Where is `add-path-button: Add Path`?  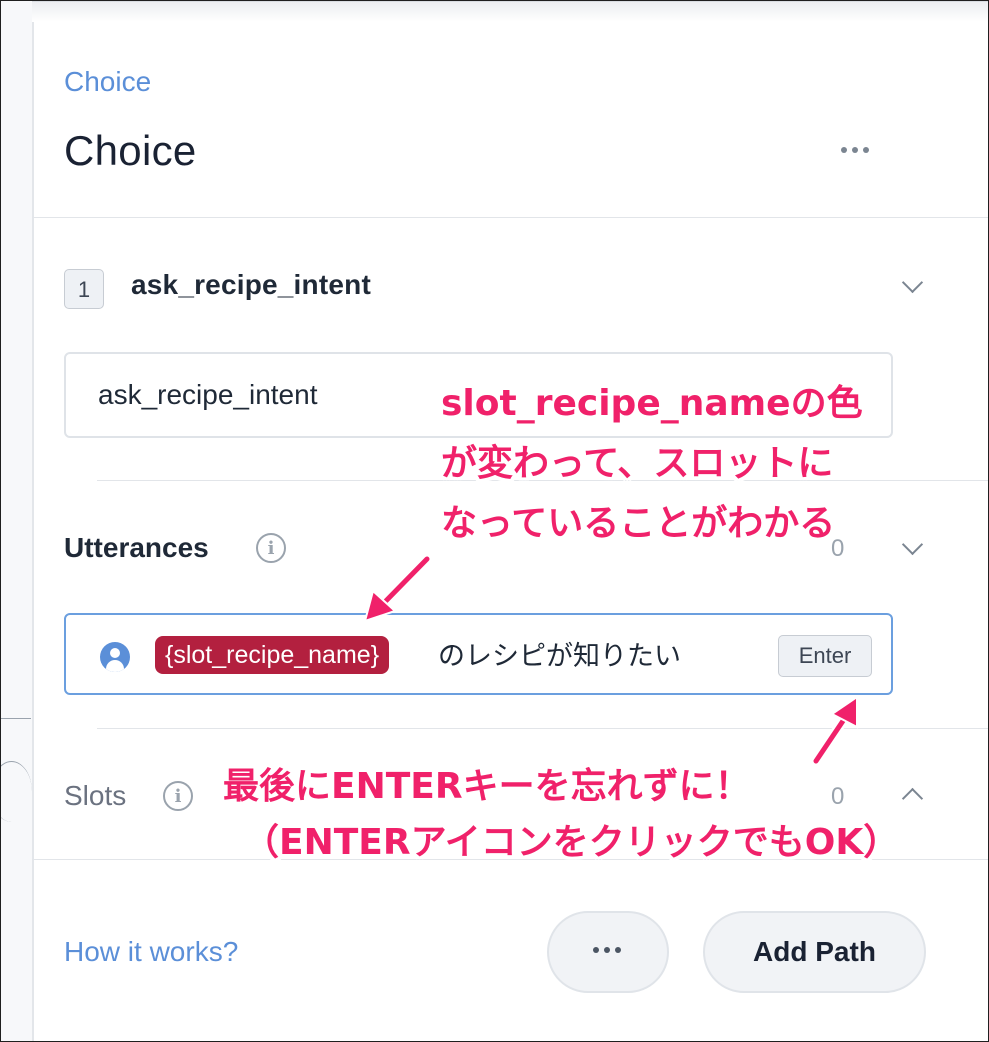
add-path-button: Add Path is located at coordinates (814, 952).